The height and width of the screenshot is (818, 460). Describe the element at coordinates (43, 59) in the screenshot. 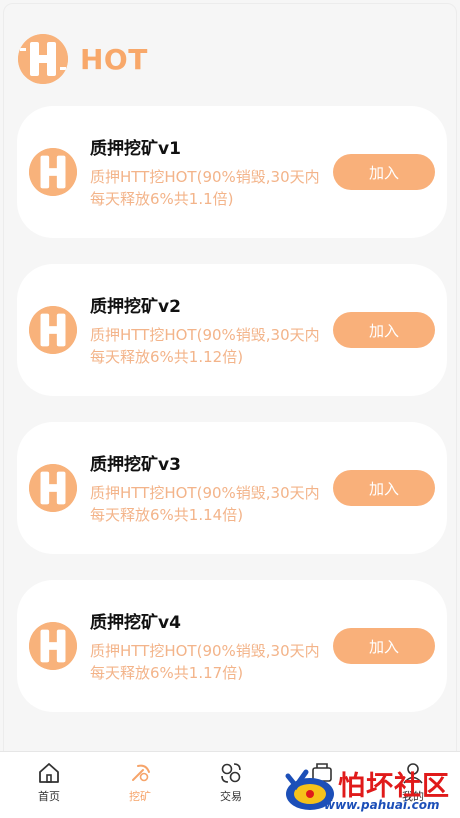

I see `hot-logo-icon` at that location.